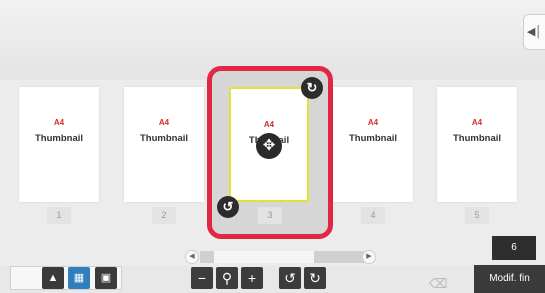 This screenshot has height=293, width=545. What do you see at coordinates (79, 278) in the screenshot?
I see `thumbnail-view-icon: ▦` at bounding box center [79, 278].